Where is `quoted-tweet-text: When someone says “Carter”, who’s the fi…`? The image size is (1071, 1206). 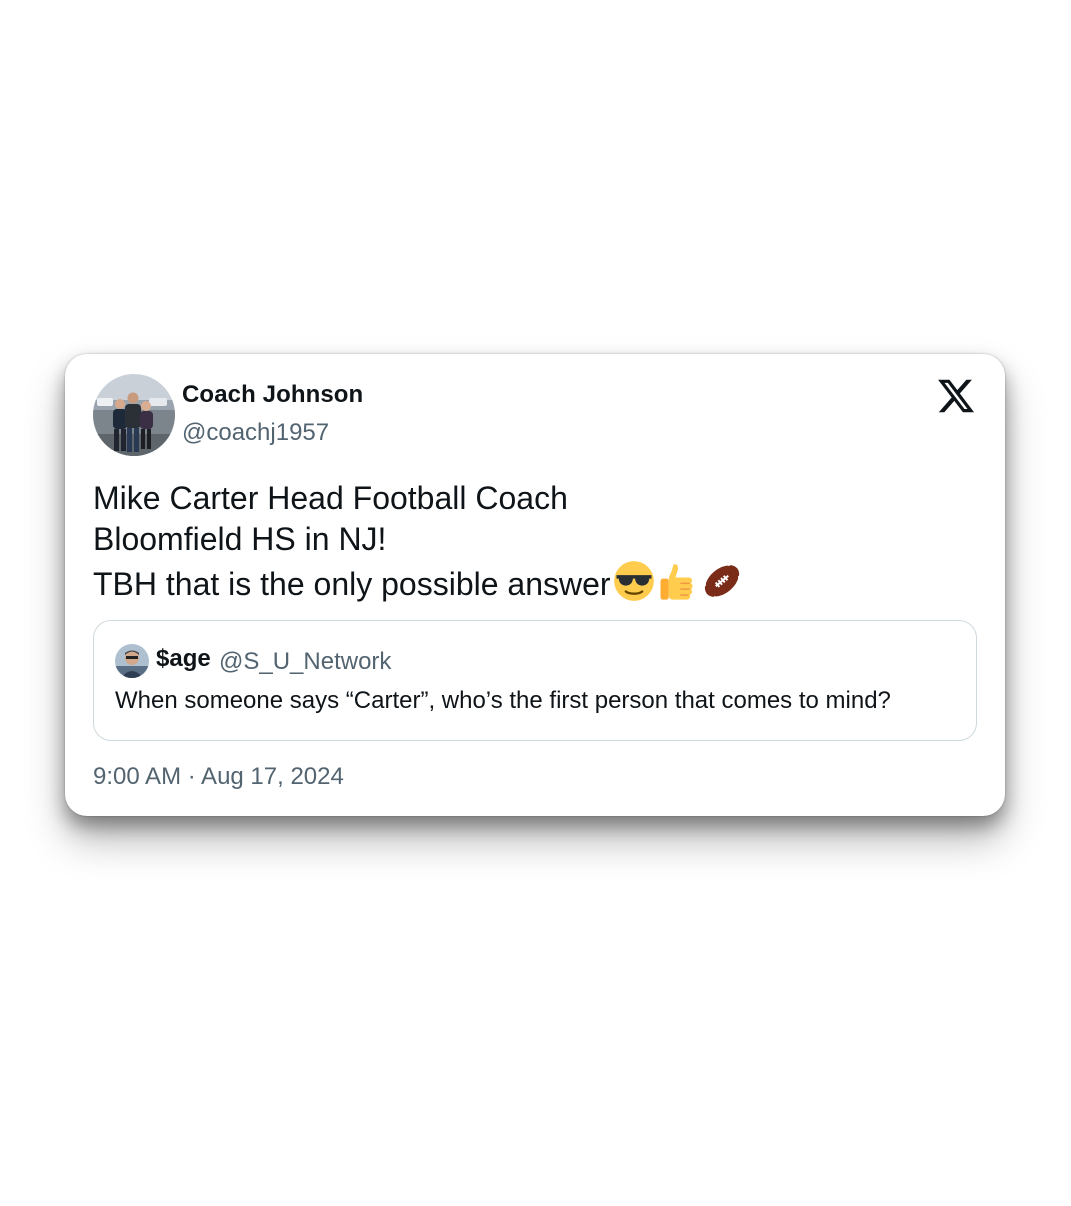 quoted-tweet-text: When someone says “Carter”, who’s the fi… is located at coordinates (503, 700).